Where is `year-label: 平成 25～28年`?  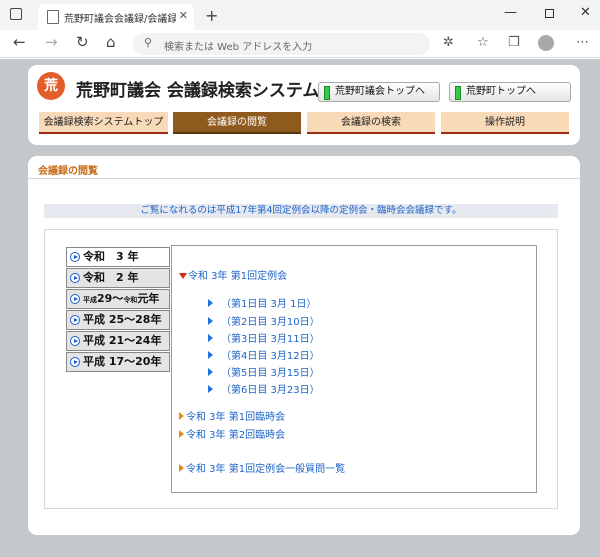
year-label: 平成 25～28年 is located at coordinates (122, 319).